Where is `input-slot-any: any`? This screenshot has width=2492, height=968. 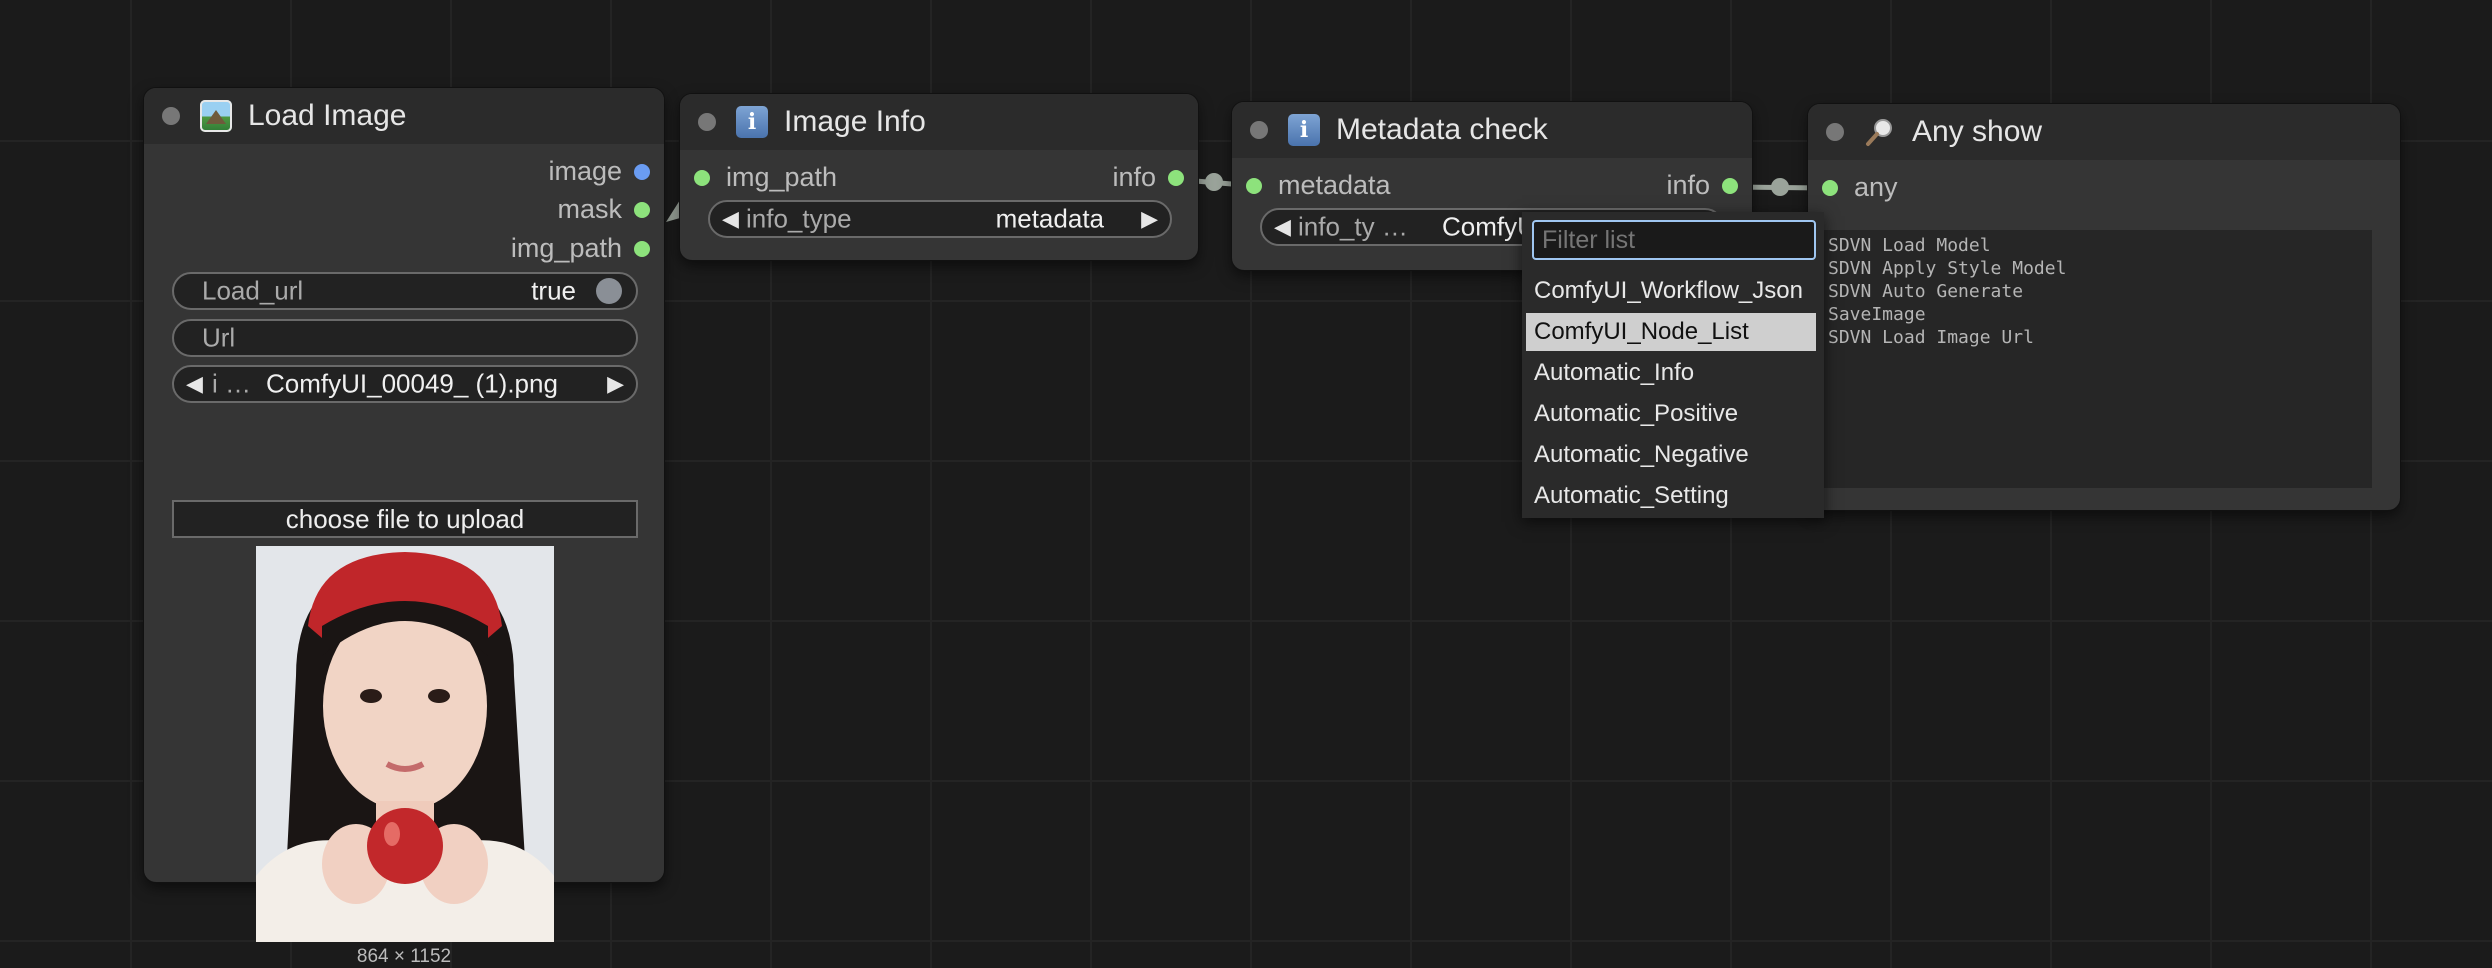
input-slot-any: any is located at coordinates (1860, 187).